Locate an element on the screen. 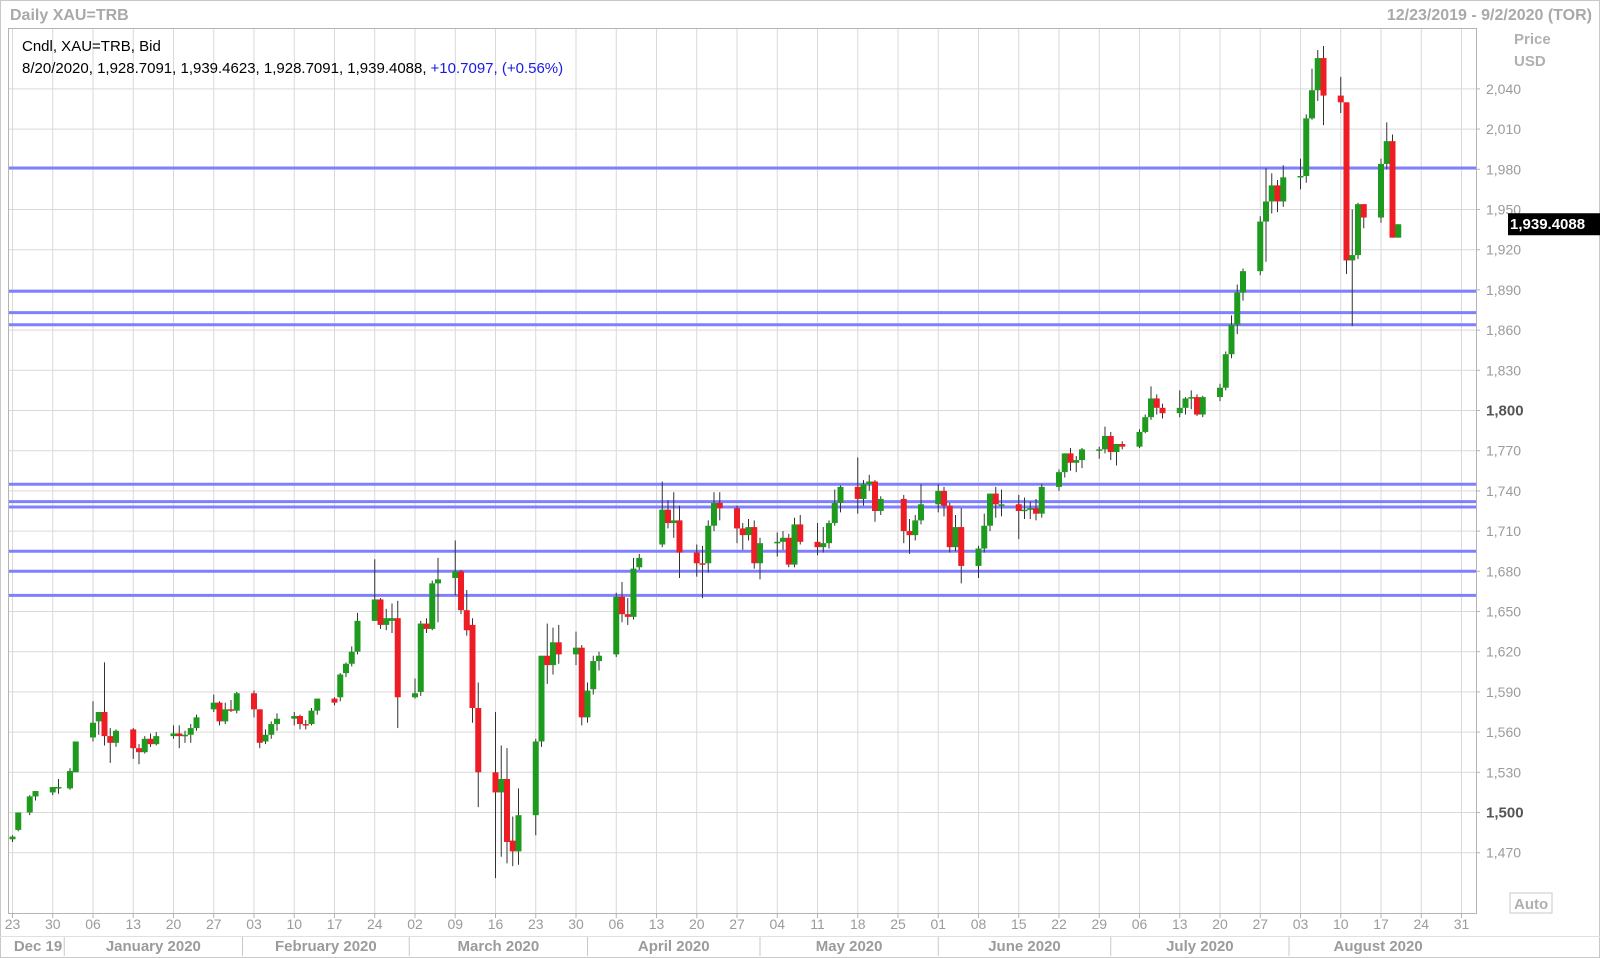 Image resolution: width=1600 pixels, height=958 pixels. date-tick-label: 01 is located at coordinates (938, 924).